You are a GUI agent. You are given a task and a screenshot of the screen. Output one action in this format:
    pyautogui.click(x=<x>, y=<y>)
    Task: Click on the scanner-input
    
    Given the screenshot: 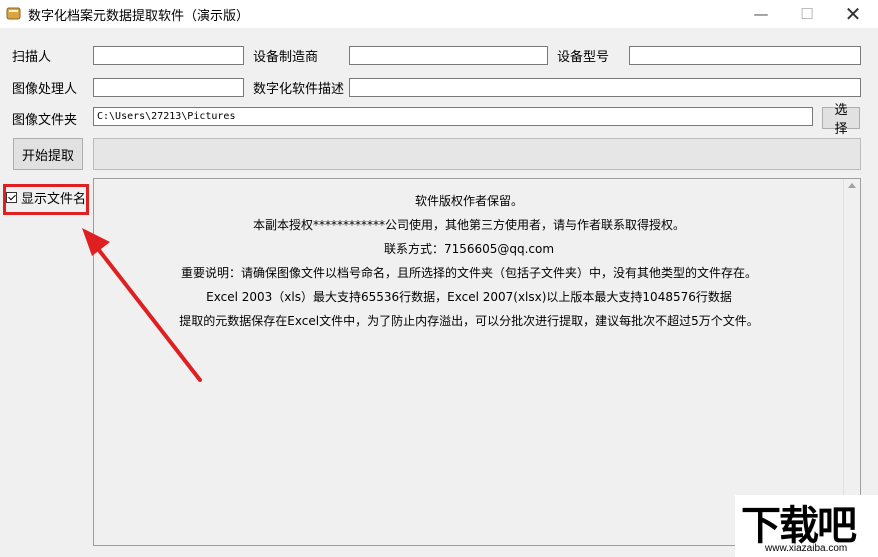 What is the action you would take?
    pyautogui.click(x=168, y=55)
    